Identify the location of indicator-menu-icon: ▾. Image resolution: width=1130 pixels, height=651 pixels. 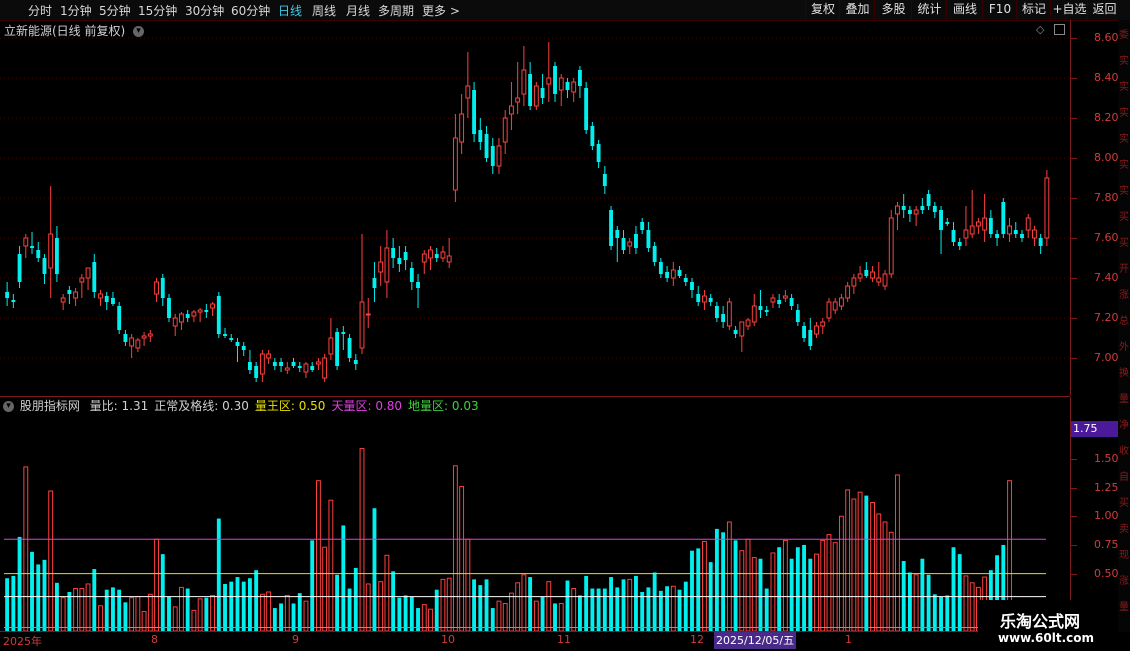
(8, 406).